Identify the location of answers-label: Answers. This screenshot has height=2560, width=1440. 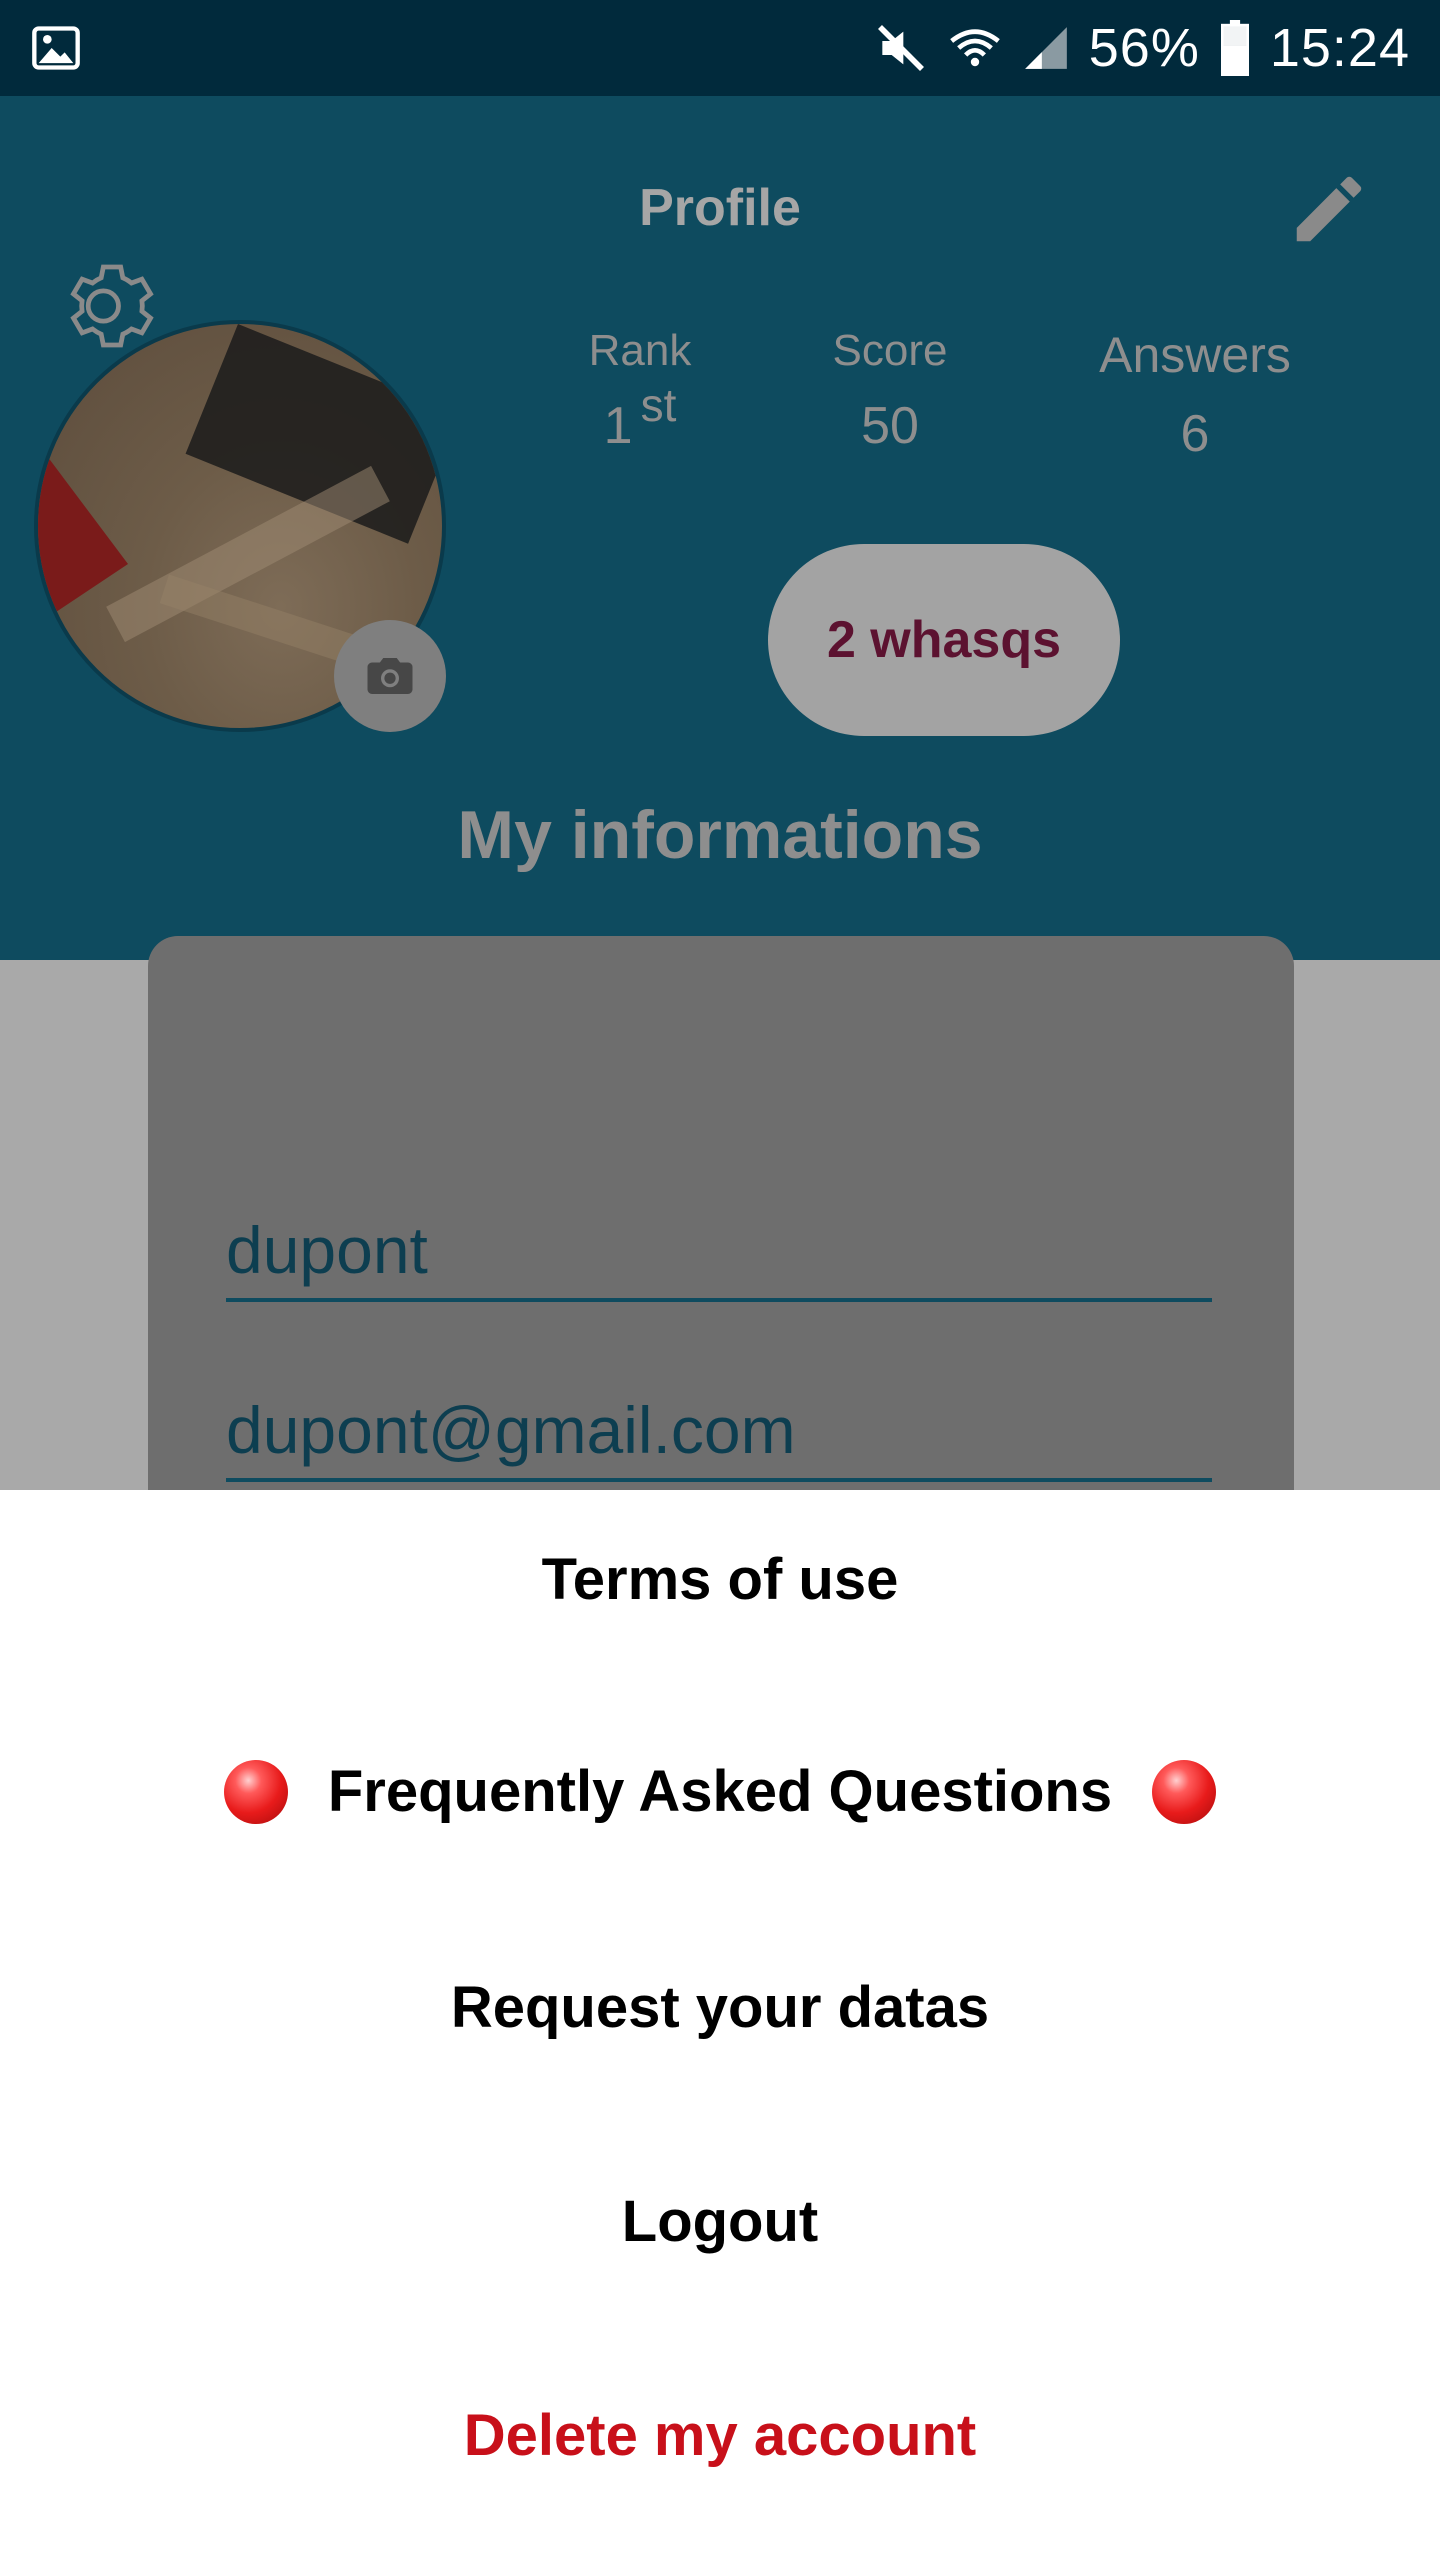
(1195, 355).